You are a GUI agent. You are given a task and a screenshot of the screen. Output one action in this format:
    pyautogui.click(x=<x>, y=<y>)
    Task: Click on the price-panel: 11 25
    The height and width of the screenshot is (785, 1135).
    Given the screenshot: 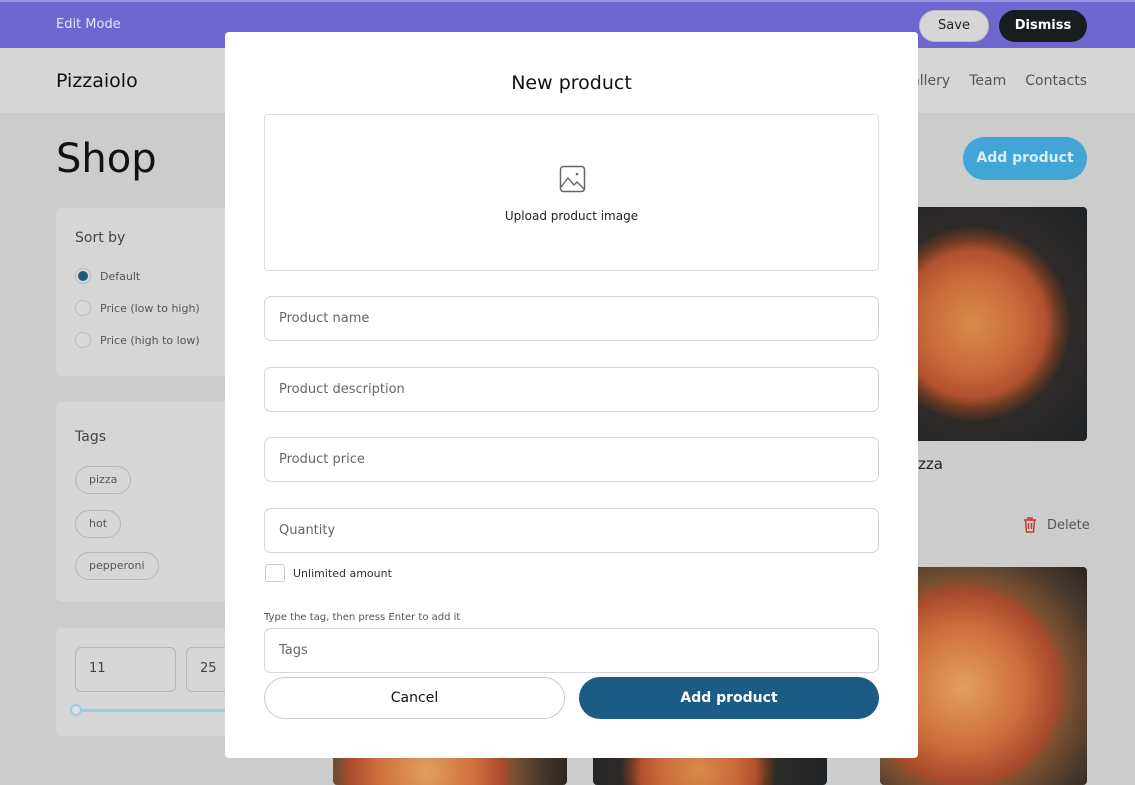 What is the action you would take?
    pyautogui.click(x=151, y=682)
    